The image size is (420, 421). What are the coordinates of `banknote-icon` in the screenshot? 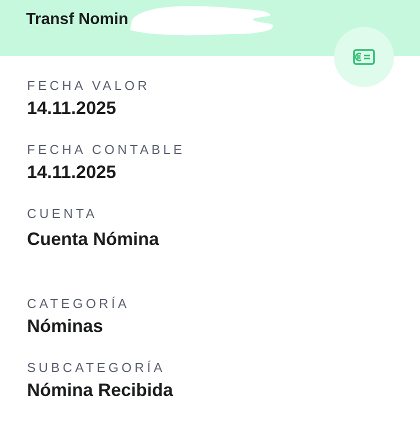 It's located at (364, 57).